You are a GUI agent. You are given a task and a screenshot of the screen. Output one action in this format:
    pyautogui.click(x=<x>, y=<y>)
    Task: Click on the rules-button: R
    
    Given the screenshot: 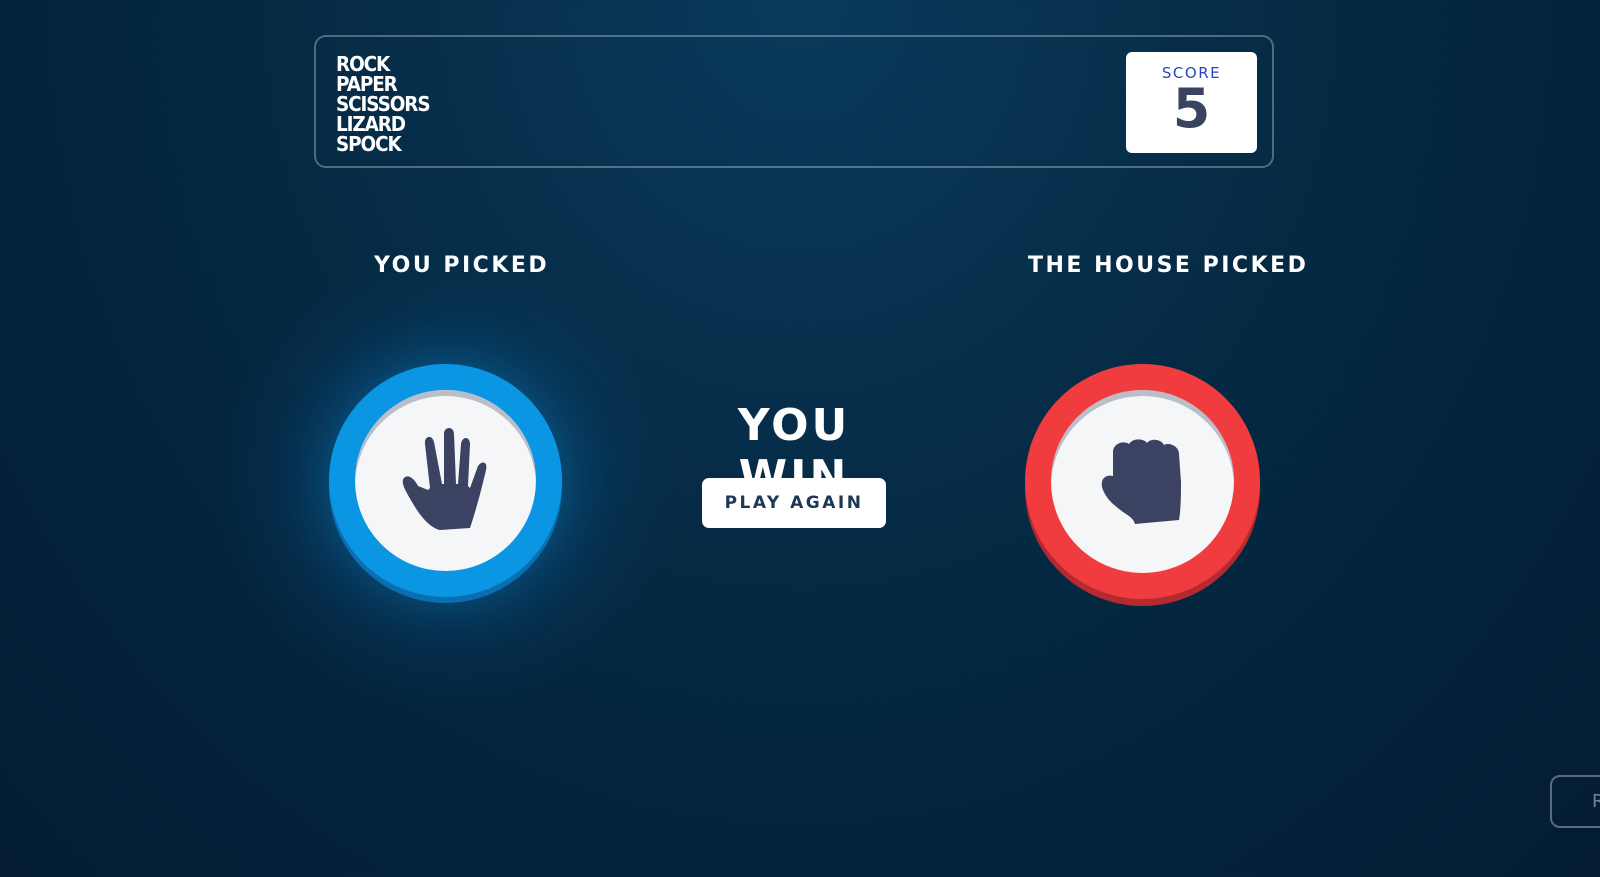 What is the action you would take?
    pyautogui.click(x=1575, y=801)
    